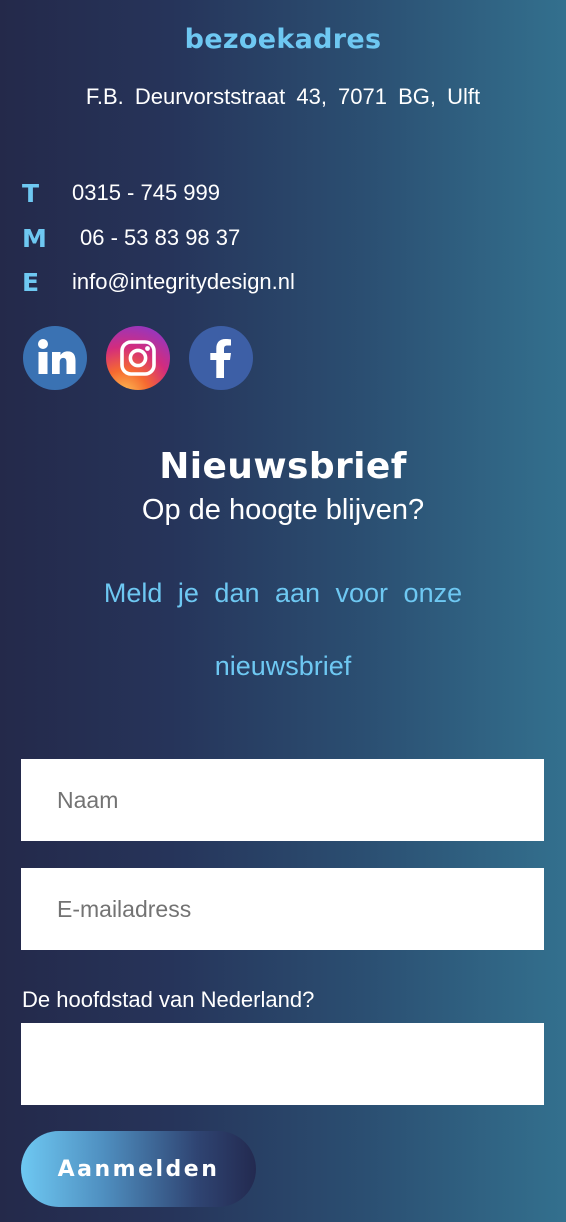 The image size is (566, 1222). I want to click on instagram-link, so click(138, 358).